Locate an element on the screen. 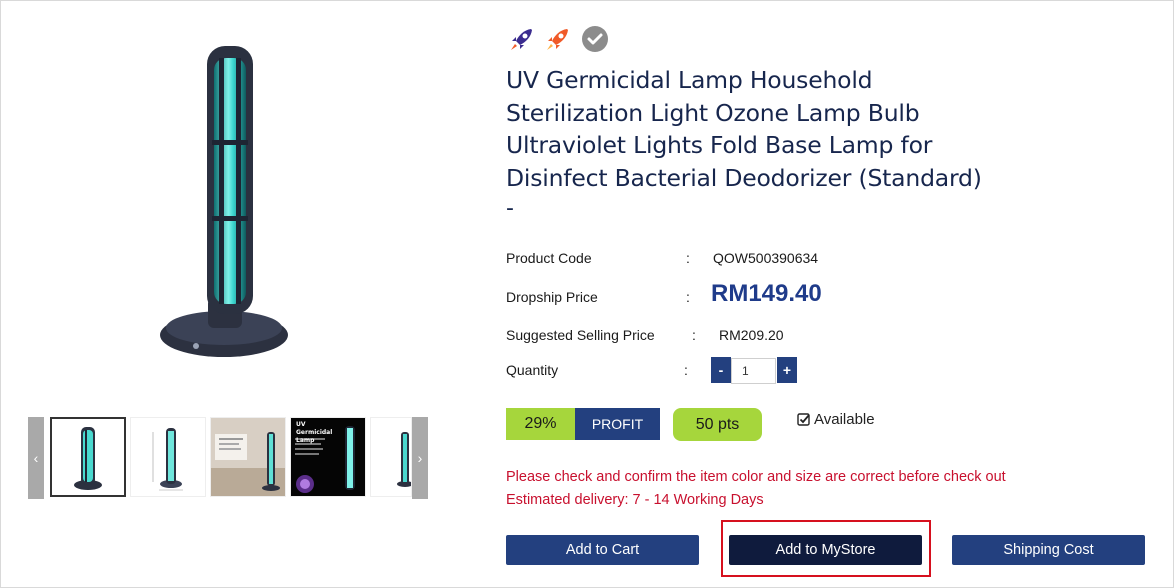  product-code-colon: : is located at coordinates (688, 258).